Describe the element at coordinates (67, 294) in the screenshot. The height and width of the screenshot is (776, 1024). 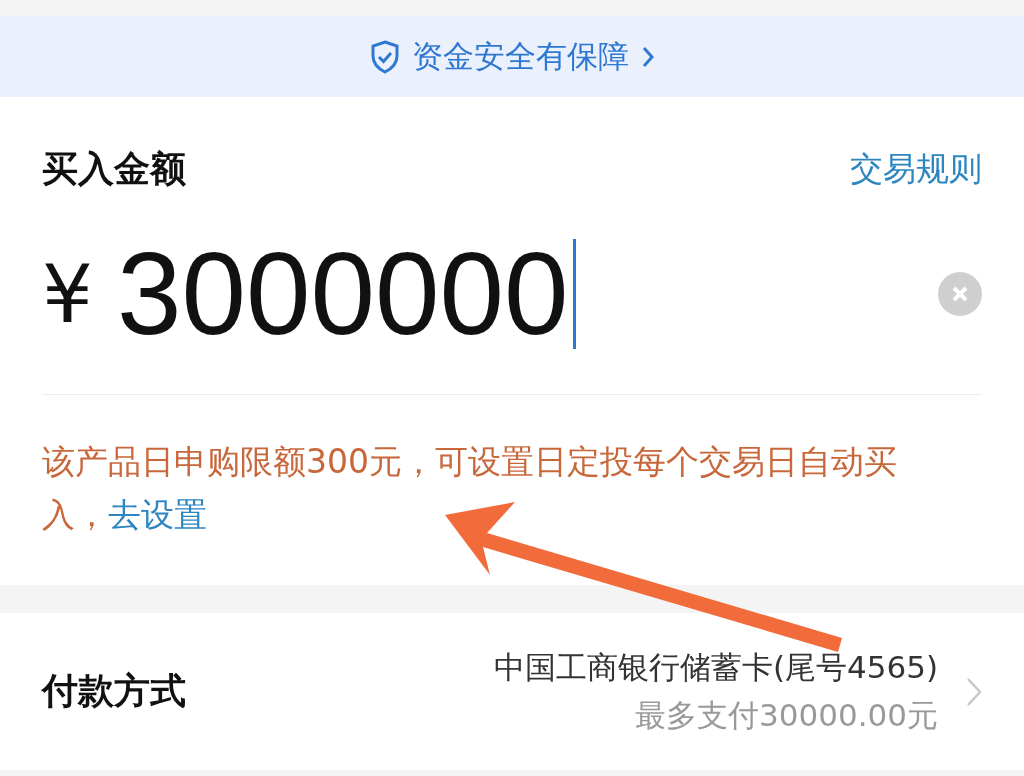
I see `currency-symbol: ¥` at that location.